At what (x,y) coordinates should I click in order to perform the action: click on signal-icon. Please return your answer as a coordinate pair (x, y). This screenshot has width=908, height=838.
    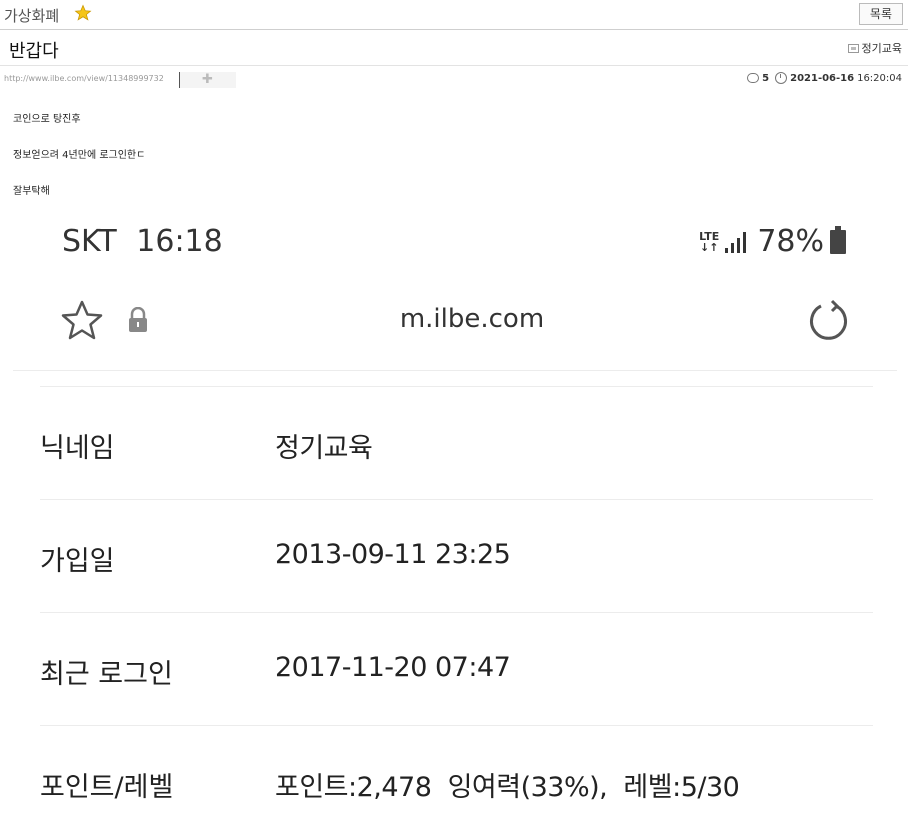
    Looking at the image, I should click on (737, 242).